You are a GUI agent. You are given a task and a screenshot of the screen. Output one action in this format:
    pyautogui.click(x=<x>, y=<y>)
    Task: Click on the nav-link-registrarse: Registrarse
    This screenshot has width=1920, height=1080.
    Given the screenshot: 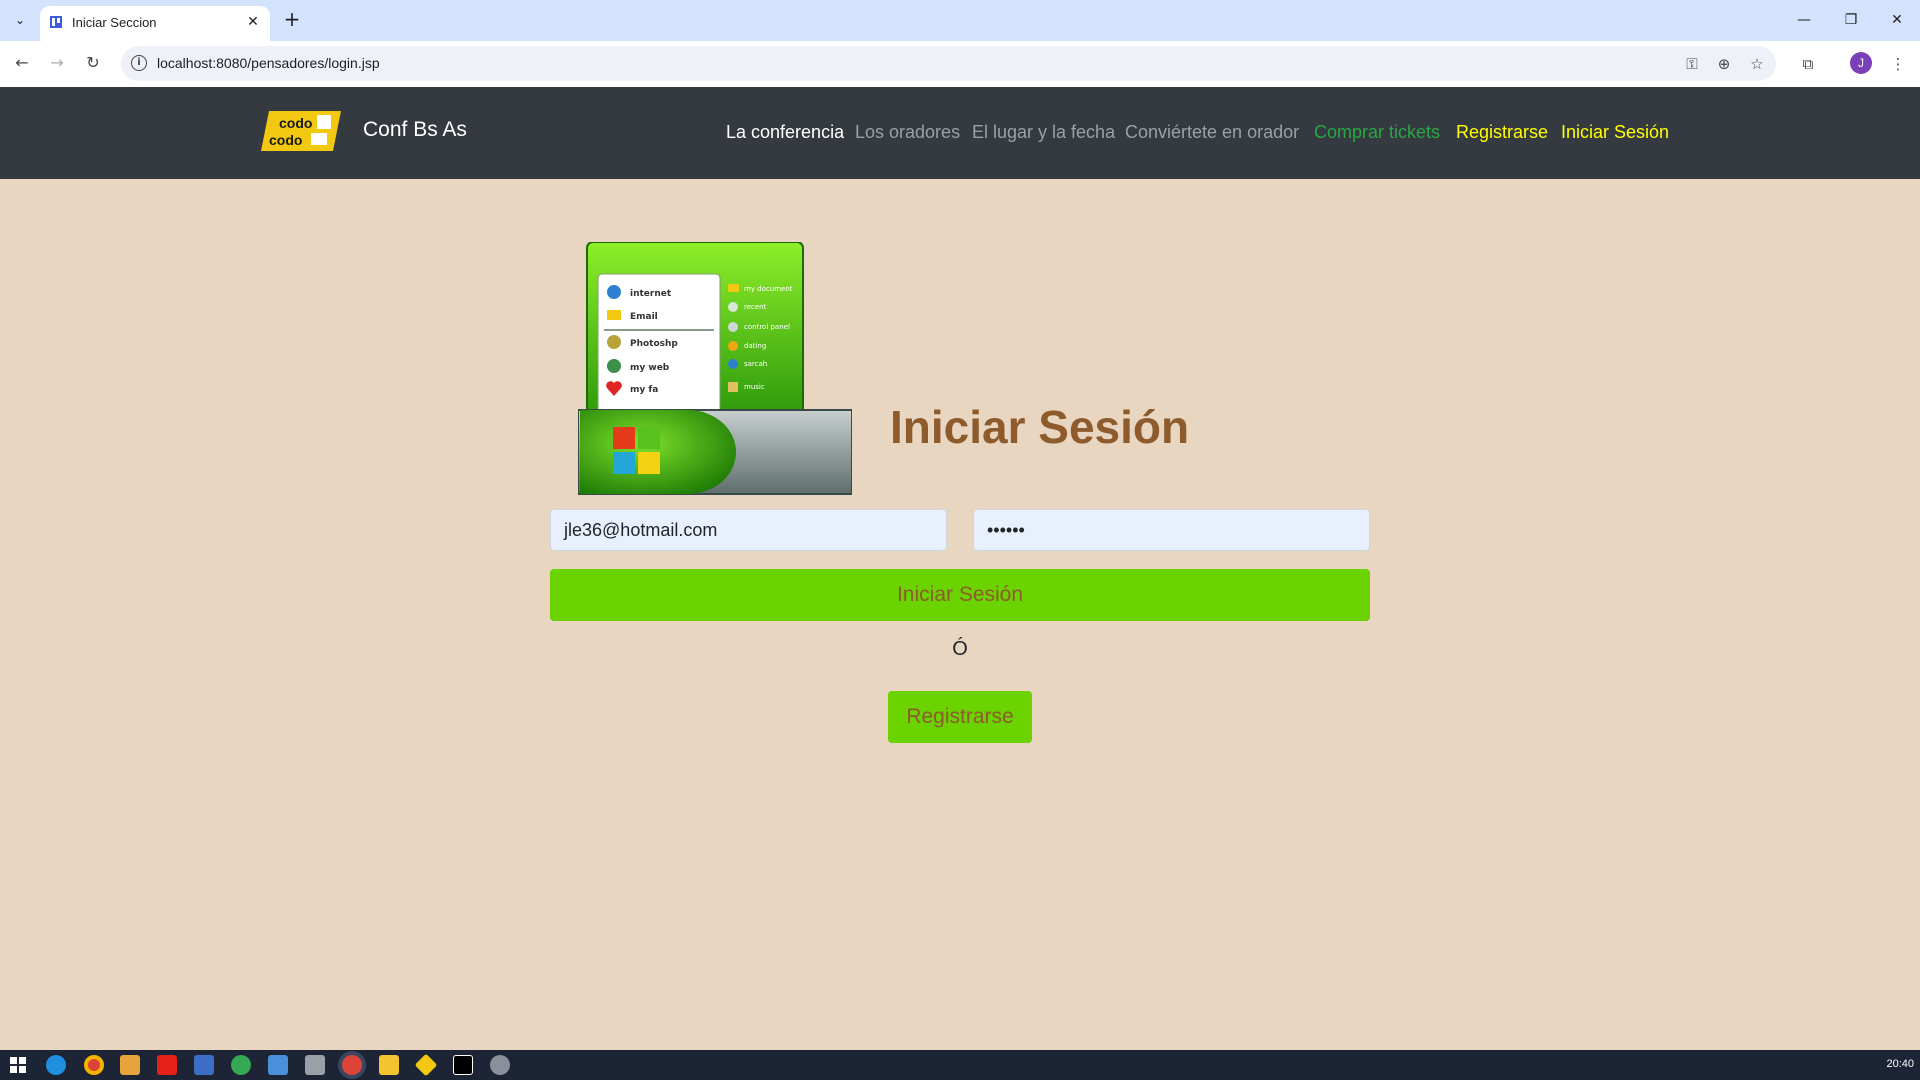 What is the action you would take?
    pyautogui.click(x=1502, y=132)
    